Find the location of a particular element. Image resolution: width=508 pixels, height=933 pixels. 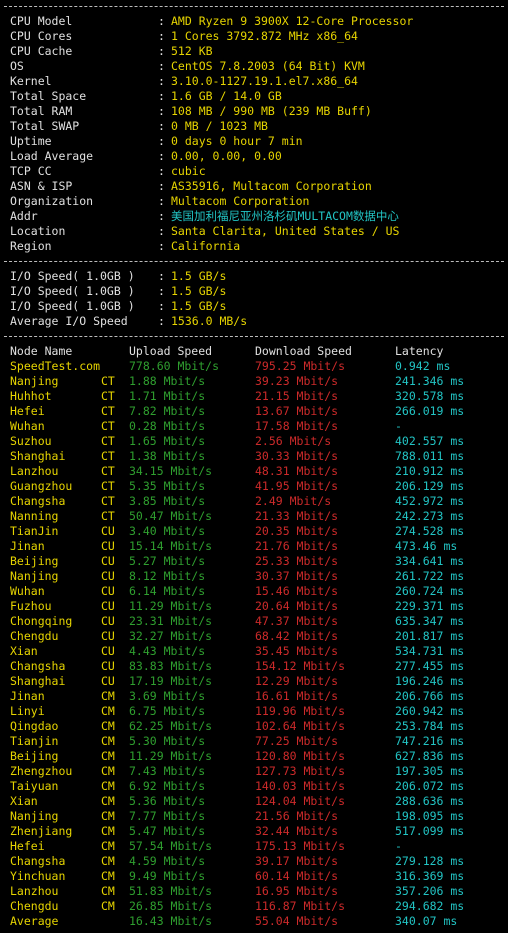

info-label: Uptime is located at coordinates (31, 141).